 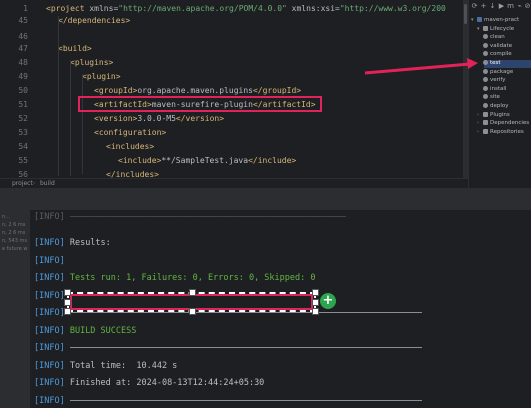 What do you see at coordinates (23, 20) in the screenshot?
I see `line-number: 45` at bounding box center [23, 20].